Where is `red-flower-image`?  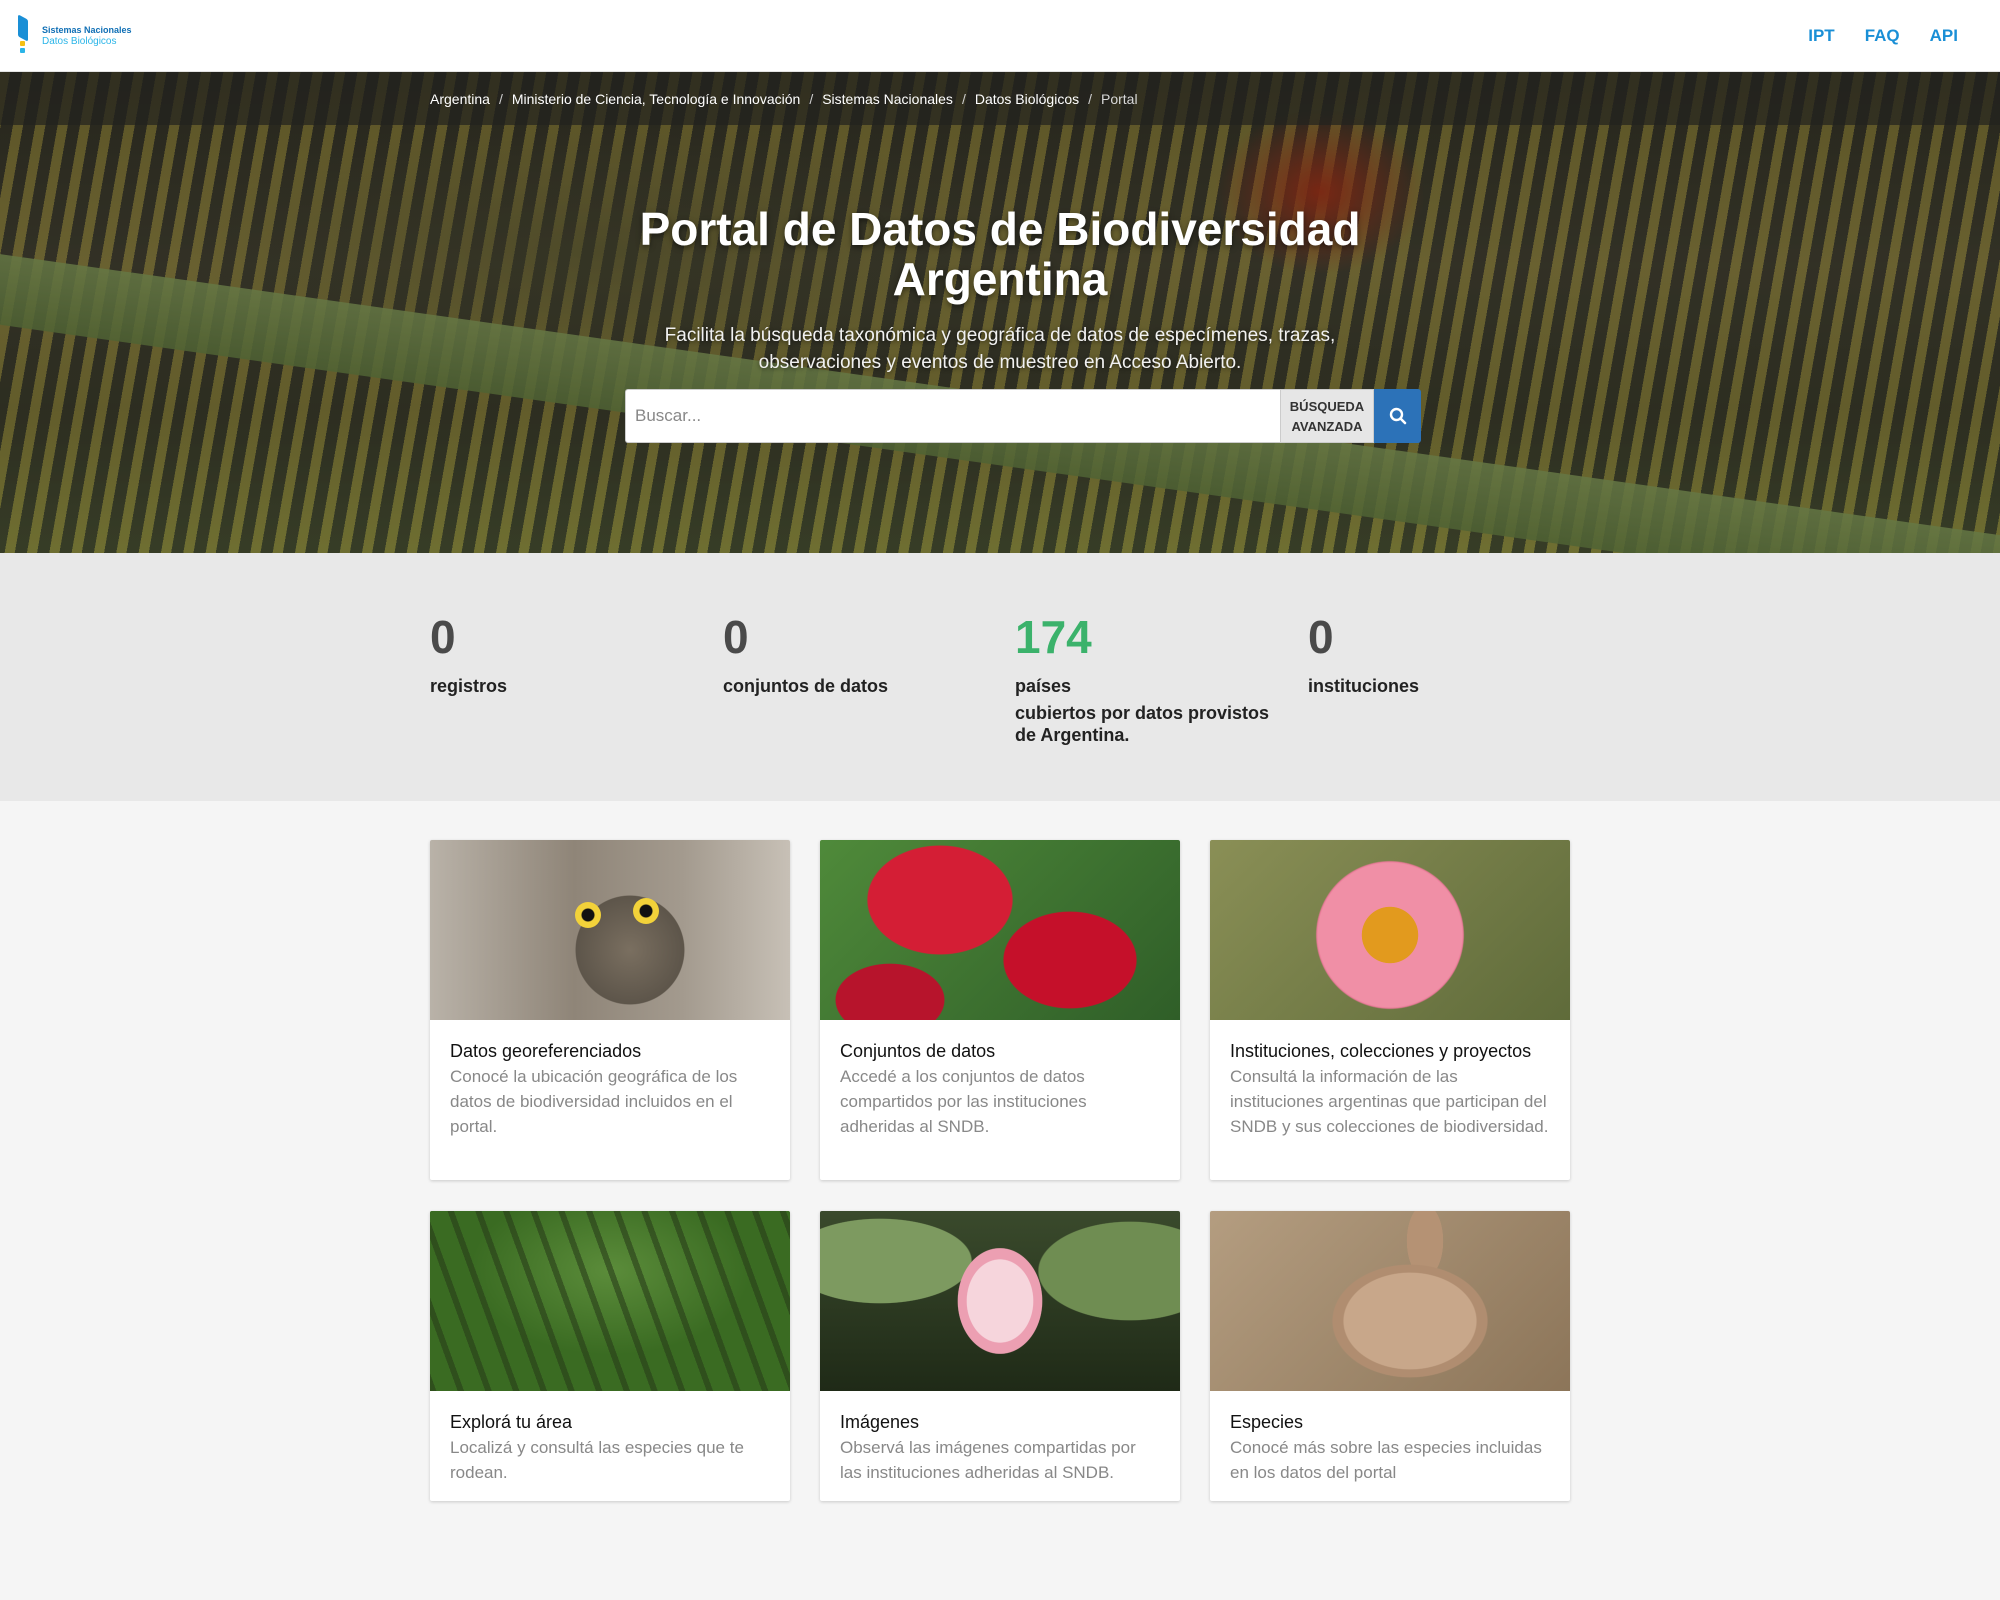
red-flower-image is located at coordinates (1000, 930).